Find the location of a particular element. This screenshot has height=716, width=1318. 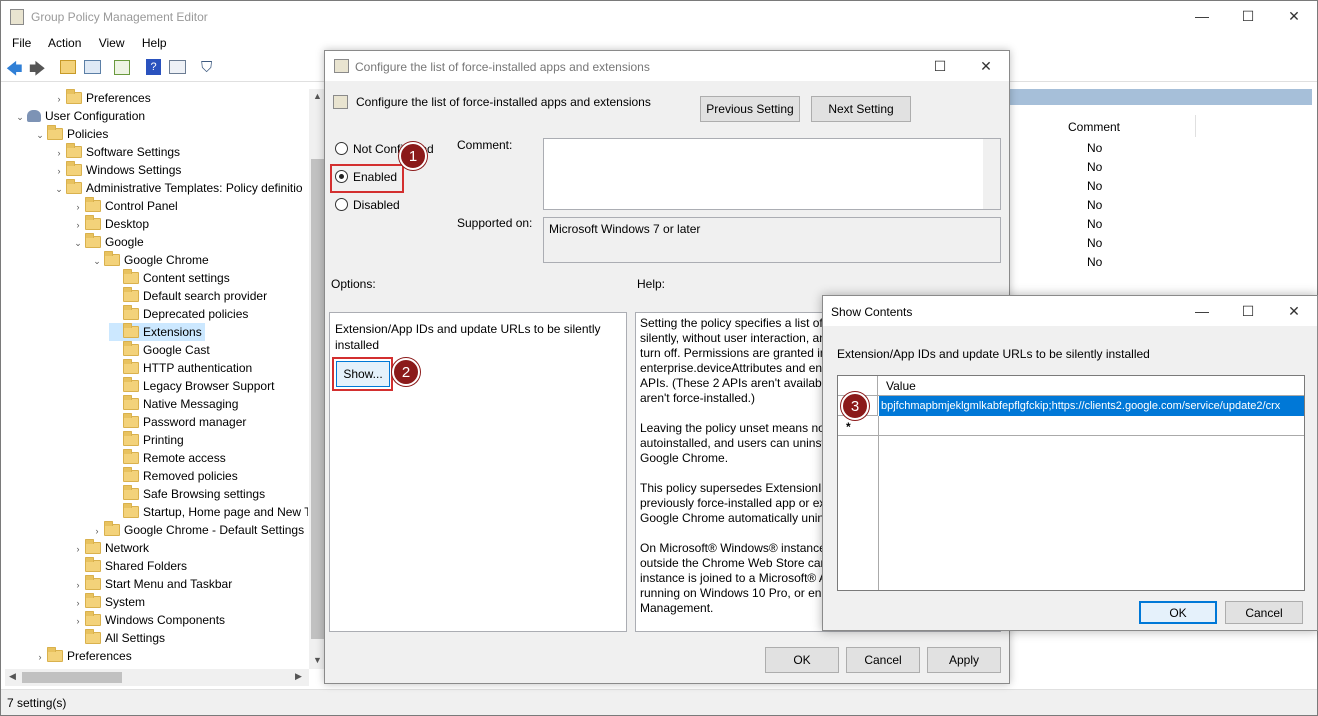

menu-action: Action is located at coordinates (64, 43).